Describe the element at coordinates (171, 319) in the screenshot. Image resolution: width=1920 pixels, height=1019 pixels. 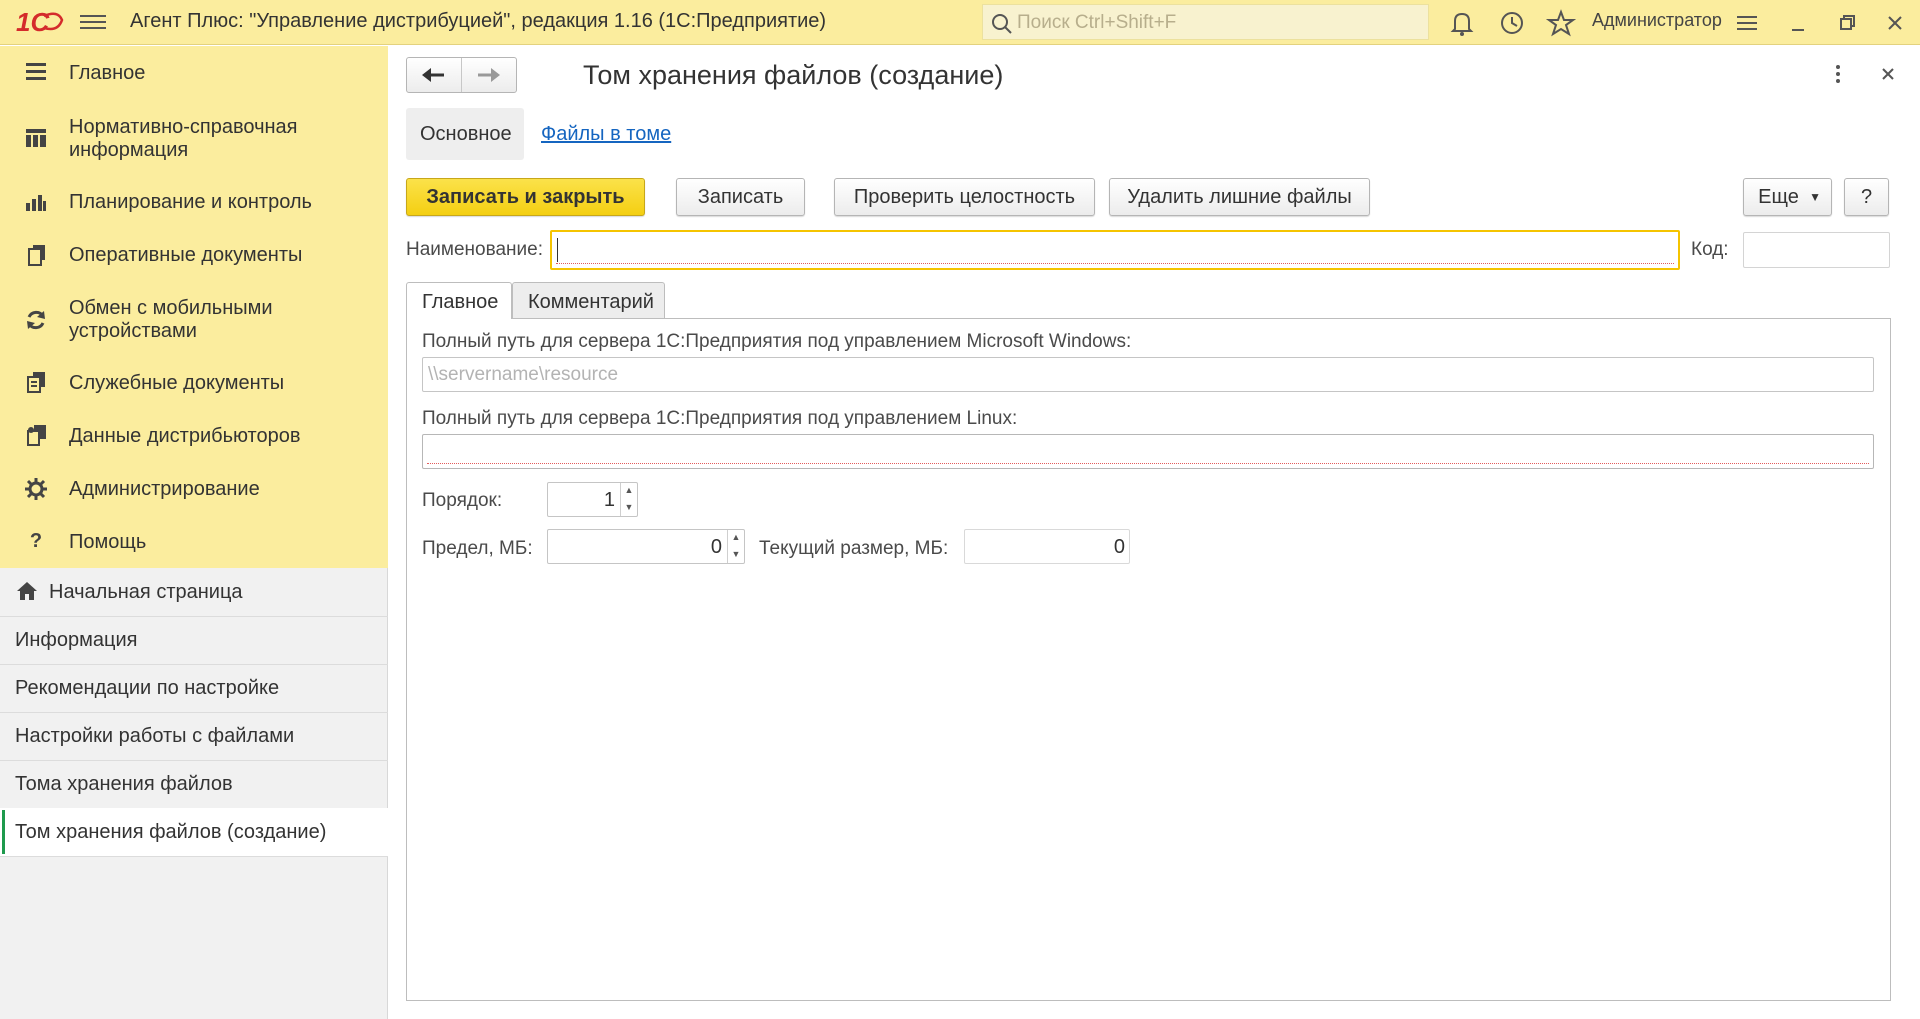
I see `section-label: Обмен с мобильными устройствами` at that location.